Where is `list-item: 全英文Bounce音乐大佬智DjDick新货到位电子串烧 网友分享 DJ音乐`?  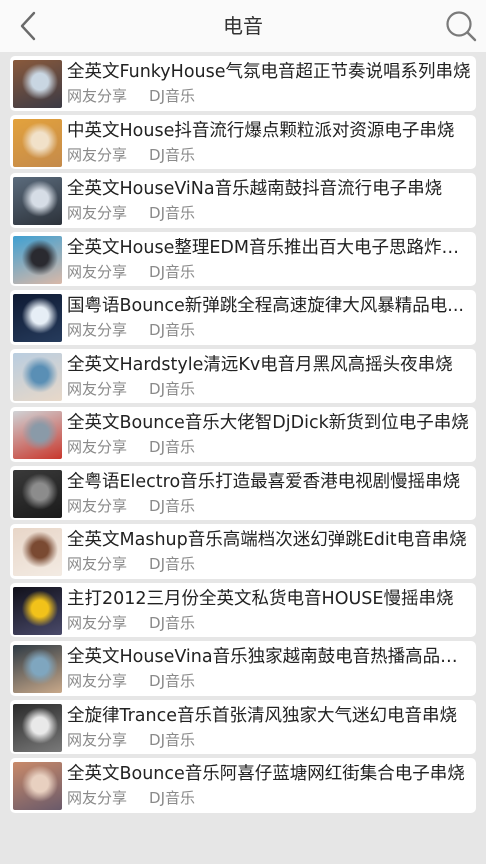 list-item: 全英文Bounce音乐大佬智DjDick新货到位电子串烧 网友分享 DJ音乐 is located at coordinates (243, 434).